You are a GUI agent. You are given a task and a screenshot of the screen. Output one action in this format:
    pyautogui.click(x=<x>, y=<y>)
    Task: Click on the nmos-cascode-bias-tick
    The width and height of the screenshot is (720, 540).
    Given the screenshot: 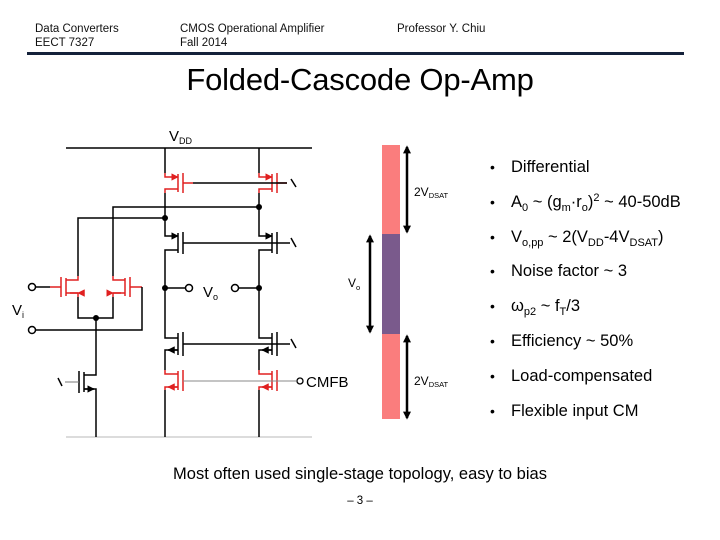 What is the action you would take?
    pyautogui.click(x=293, y=343)
    